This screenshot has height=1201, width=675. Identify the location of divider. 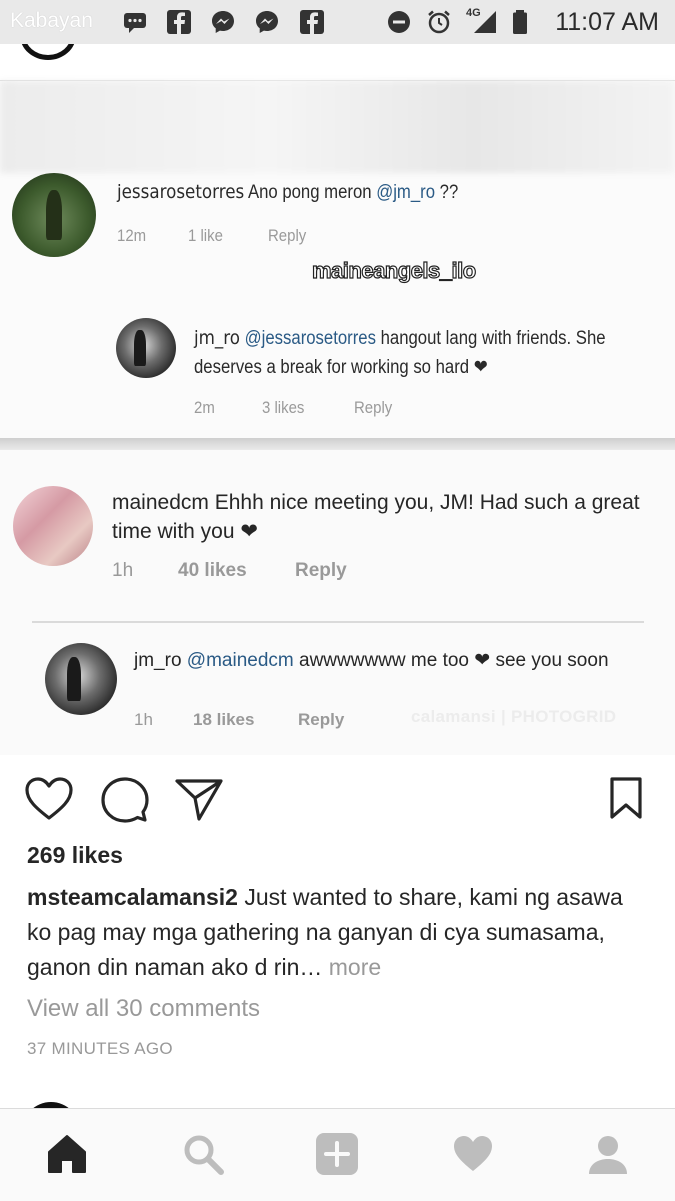
(338, 622).